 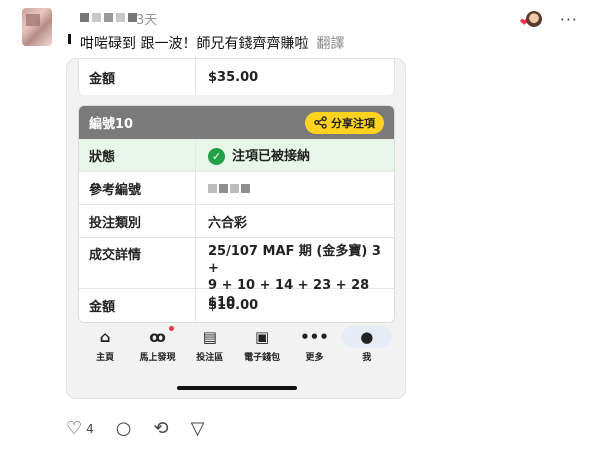 I want to click on nav-bet-slip: ▤ 投注區, so click(x=210, y=344).